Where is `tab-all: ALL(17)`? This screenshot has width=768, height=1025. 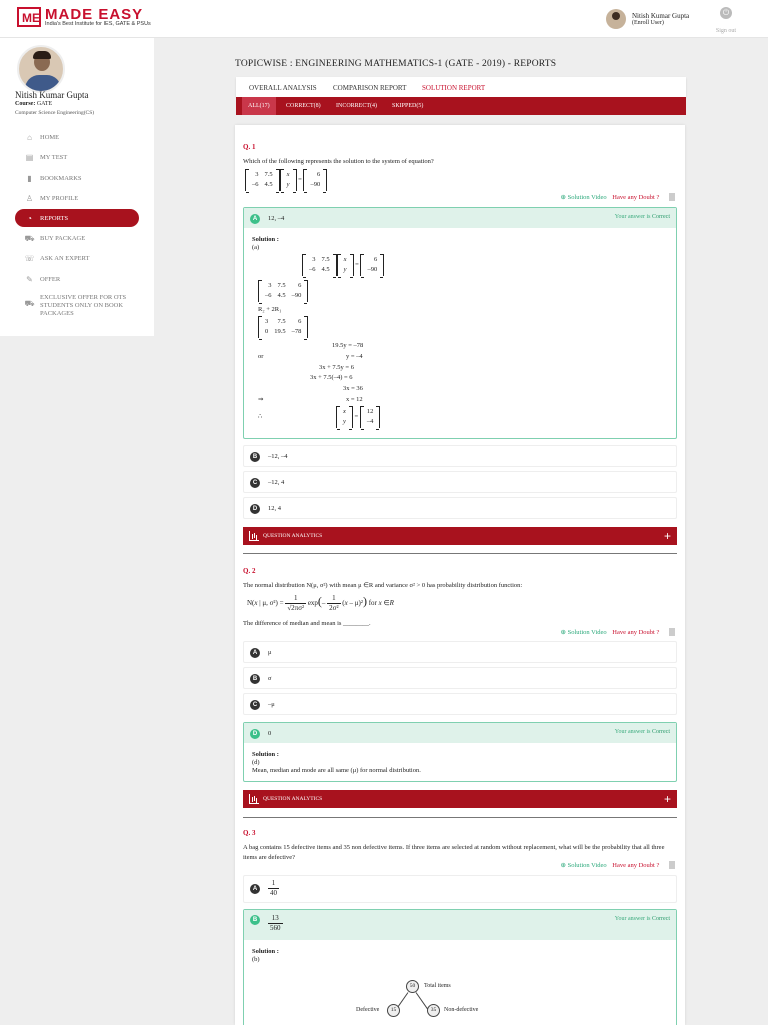 tab-all: ALL(17) is located at coordinates (259, 106).